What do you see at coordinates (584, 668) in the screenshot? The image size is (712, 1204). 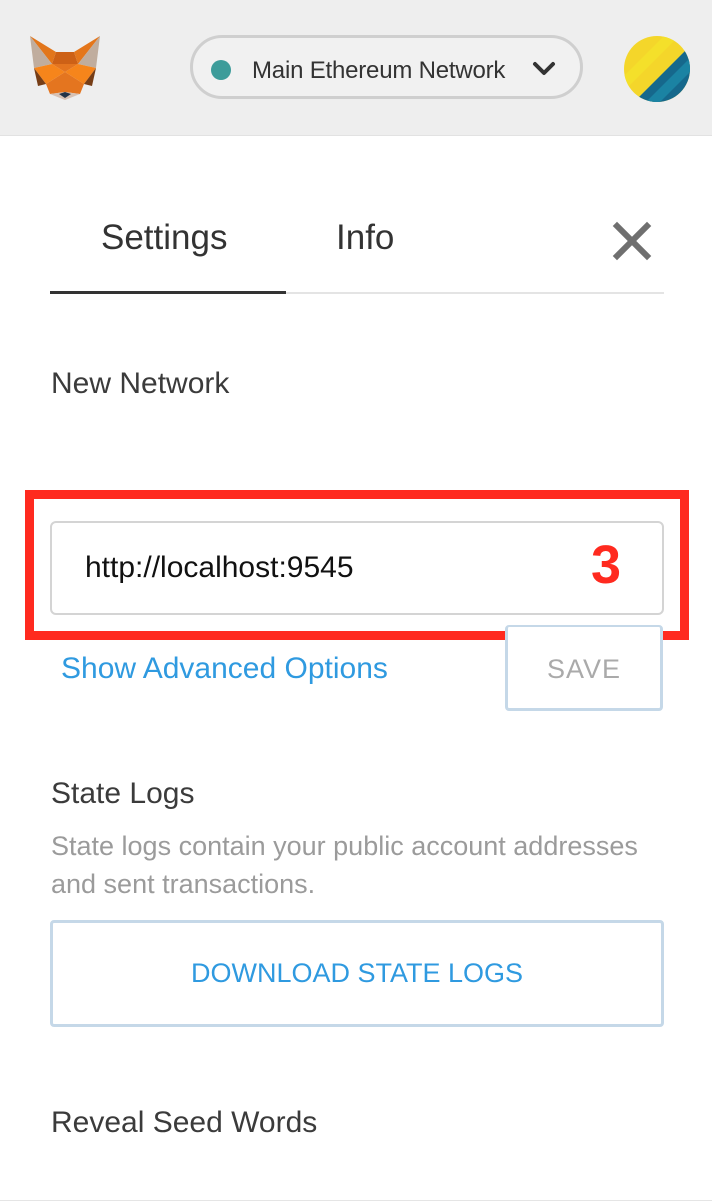 I see `save-button: SAVE` at bounding box center [584, 668].